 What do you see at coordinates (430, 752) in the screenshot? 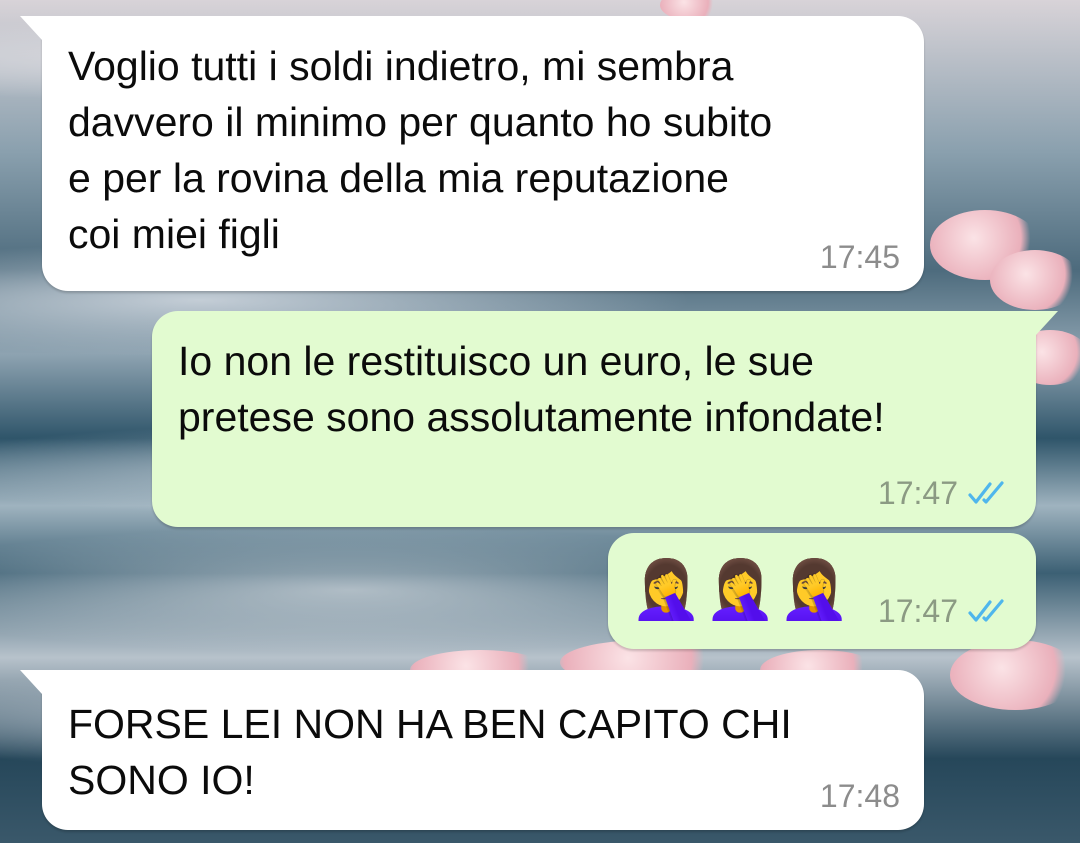
I see `message-text: FORSE LEI NON HA BEN CAPITO CHI SONO IO!` at bounding box center [430, 752].